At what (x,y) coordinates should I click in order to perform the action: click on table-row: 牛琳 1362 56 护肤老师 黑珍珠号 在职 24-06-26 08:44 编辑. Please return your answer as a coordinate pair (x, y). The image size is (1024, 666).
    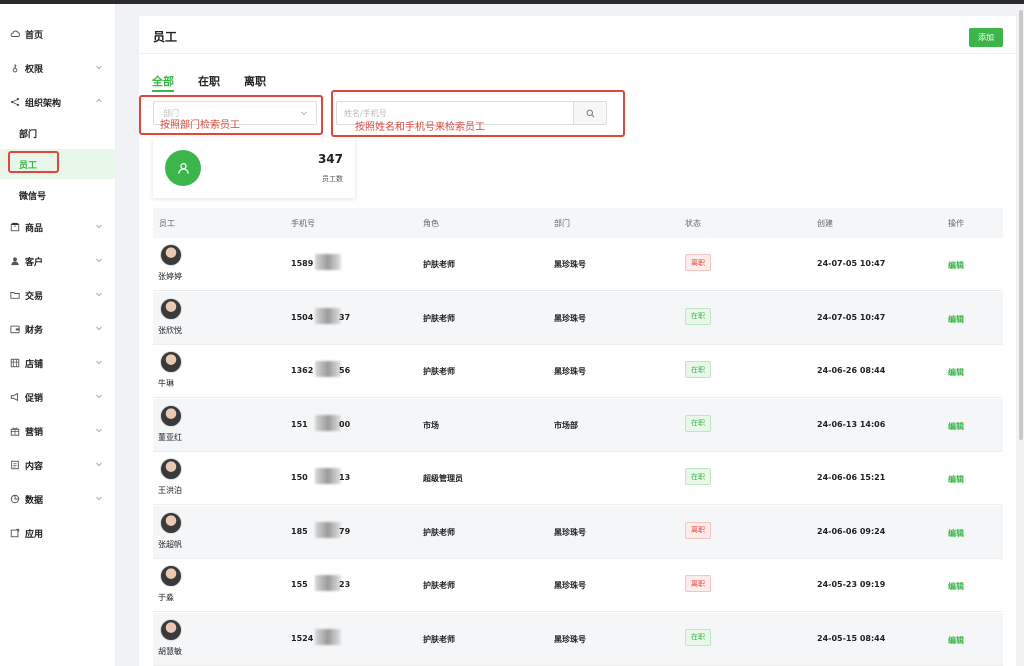
    Looking at the image, I should click on (578, 371).